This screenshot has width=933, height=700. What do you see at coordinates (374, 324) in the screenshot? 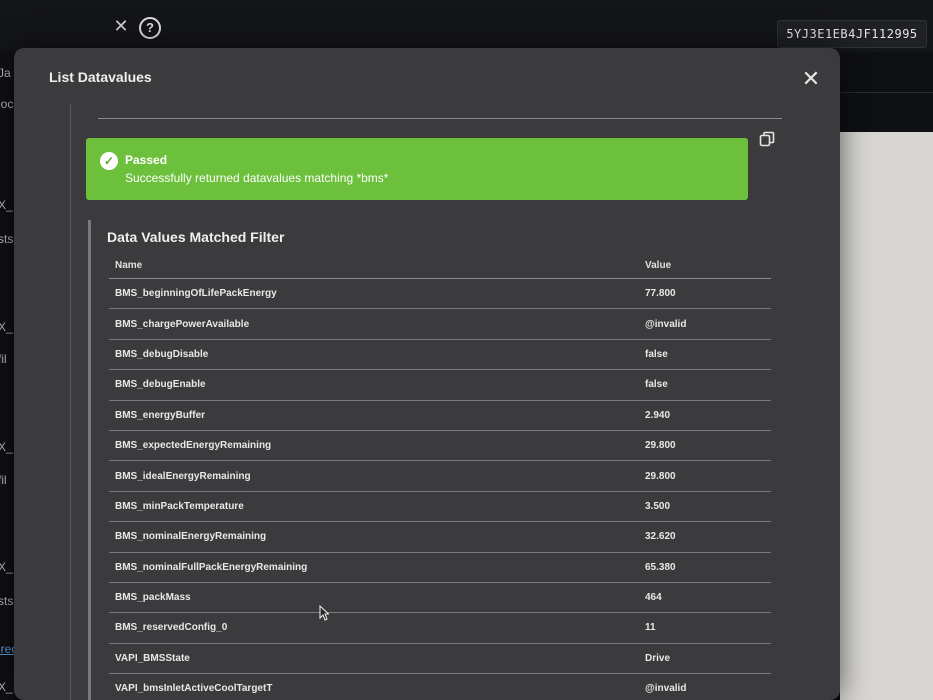
I see `cell-name: BMS_chargePowerAvailable` at bounding box center [374, 324].